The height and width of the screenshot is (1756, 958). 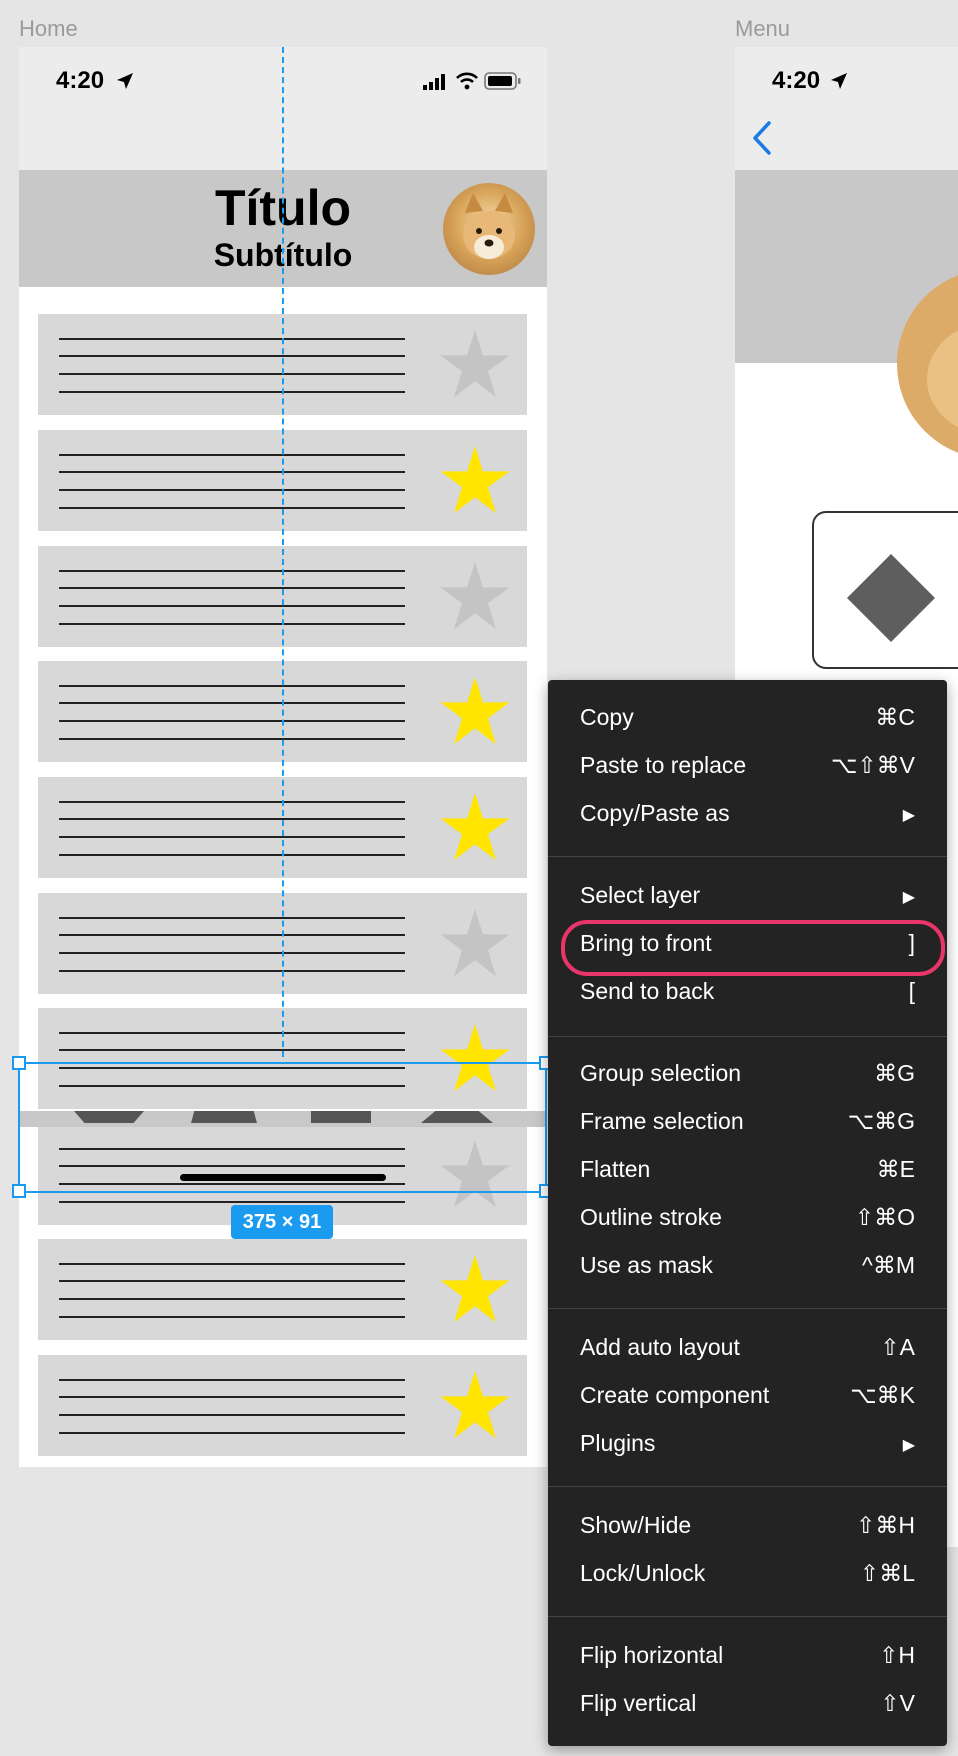 I want to click on menu-item-select-layer: Select layer ▶, so click(x=747, y=898).